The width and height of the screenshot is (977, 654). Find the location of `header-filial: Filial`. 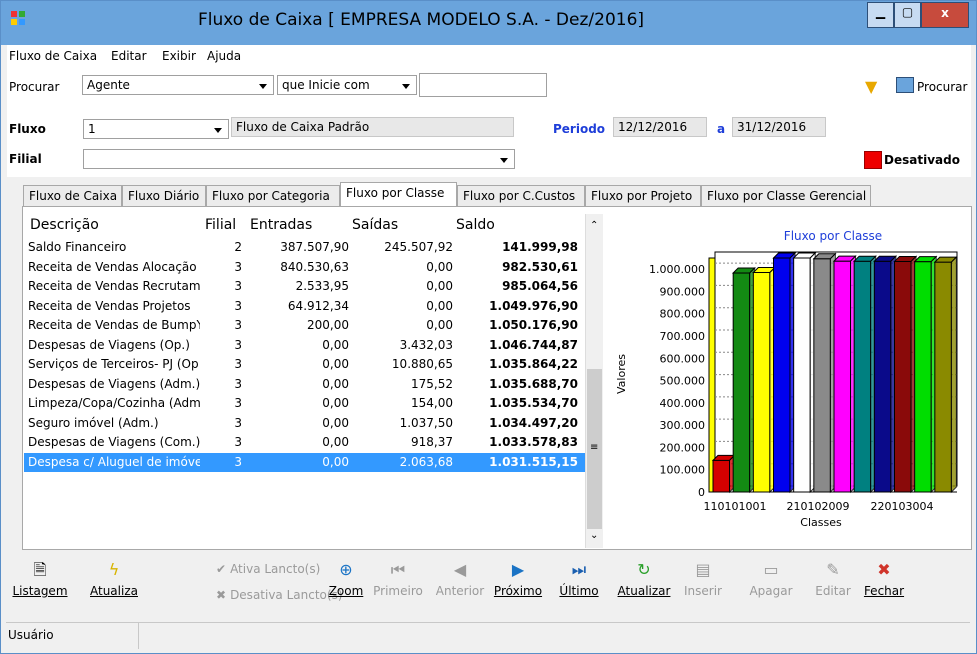

header-filial: Filial is located at coordinates (220, 225).